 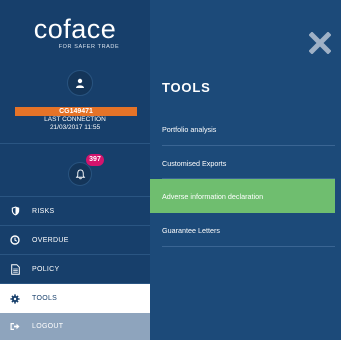 I want to click on menu-item-portfolio-analysis: Portfolio analysis, so click(x=242, y=129).